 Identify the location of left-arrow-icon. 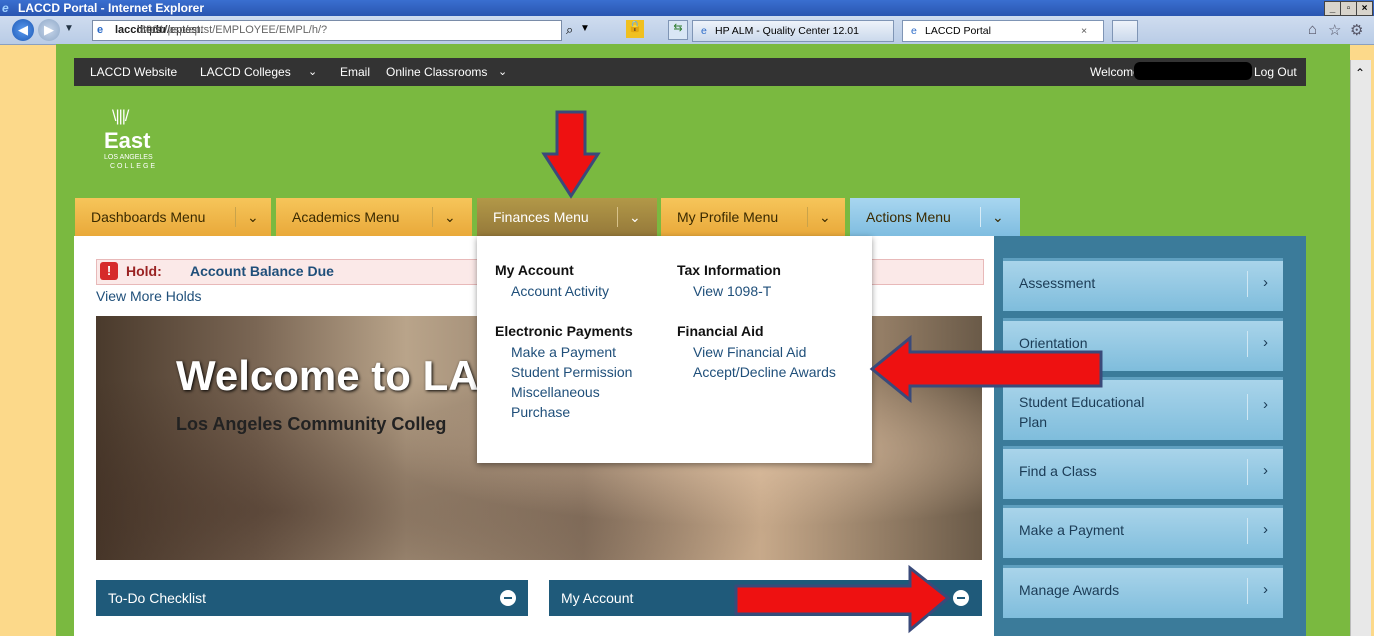
(986, 369).